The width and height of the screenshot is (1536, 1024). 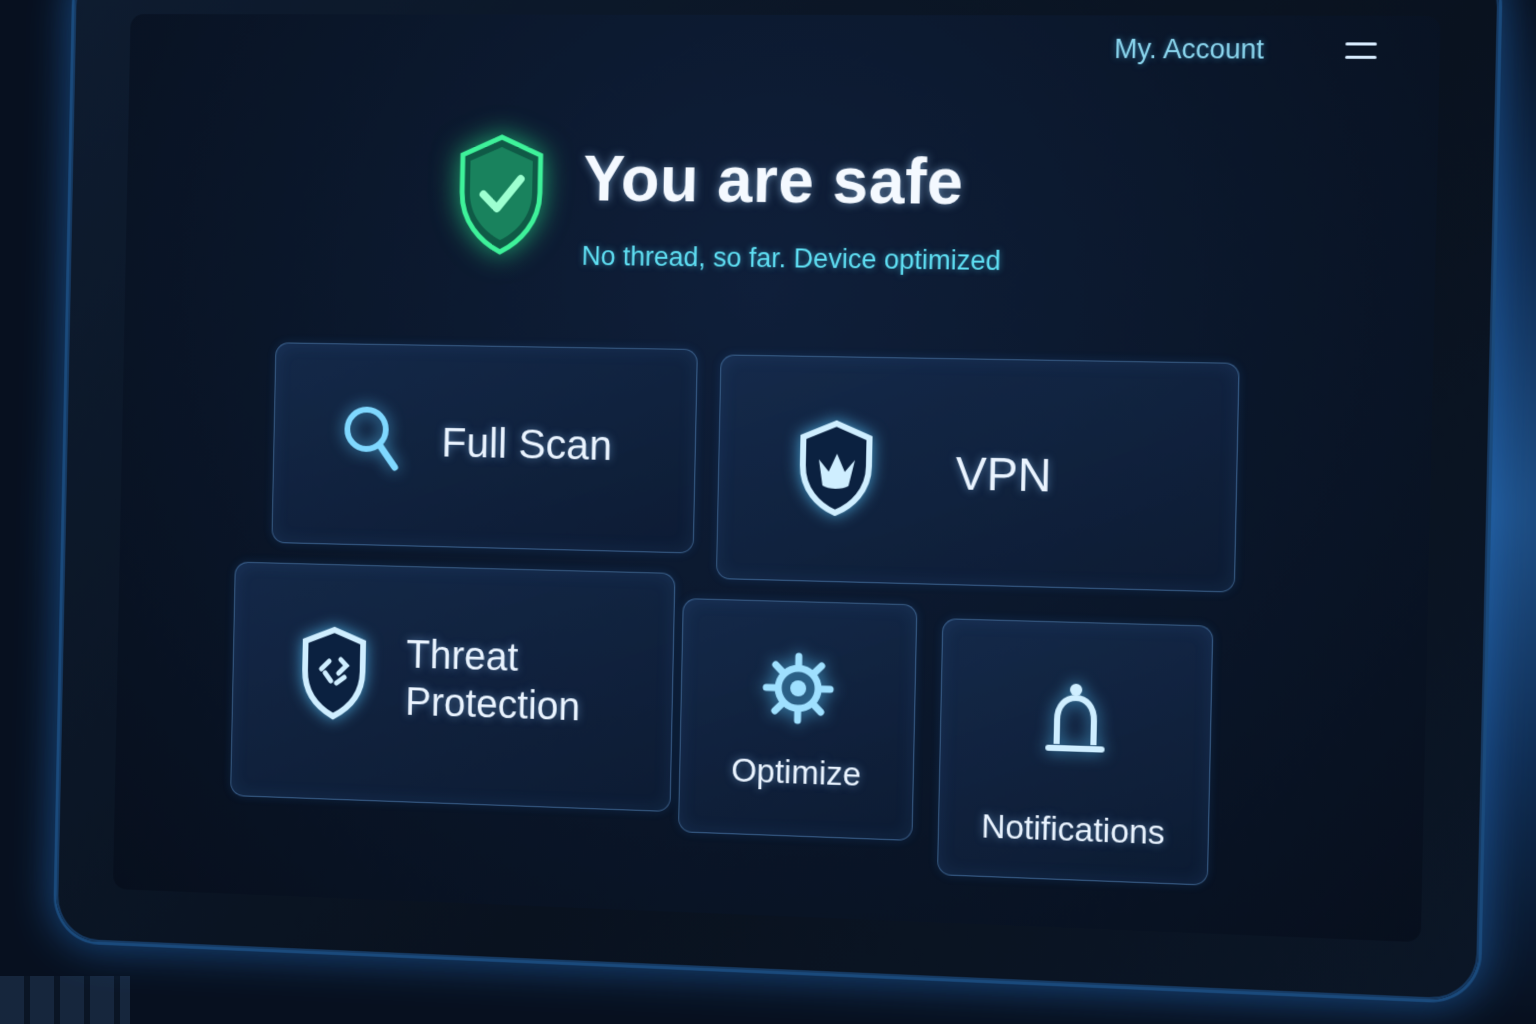 I want to click on vpn-label: VPN, so click(x=1003, y=474).